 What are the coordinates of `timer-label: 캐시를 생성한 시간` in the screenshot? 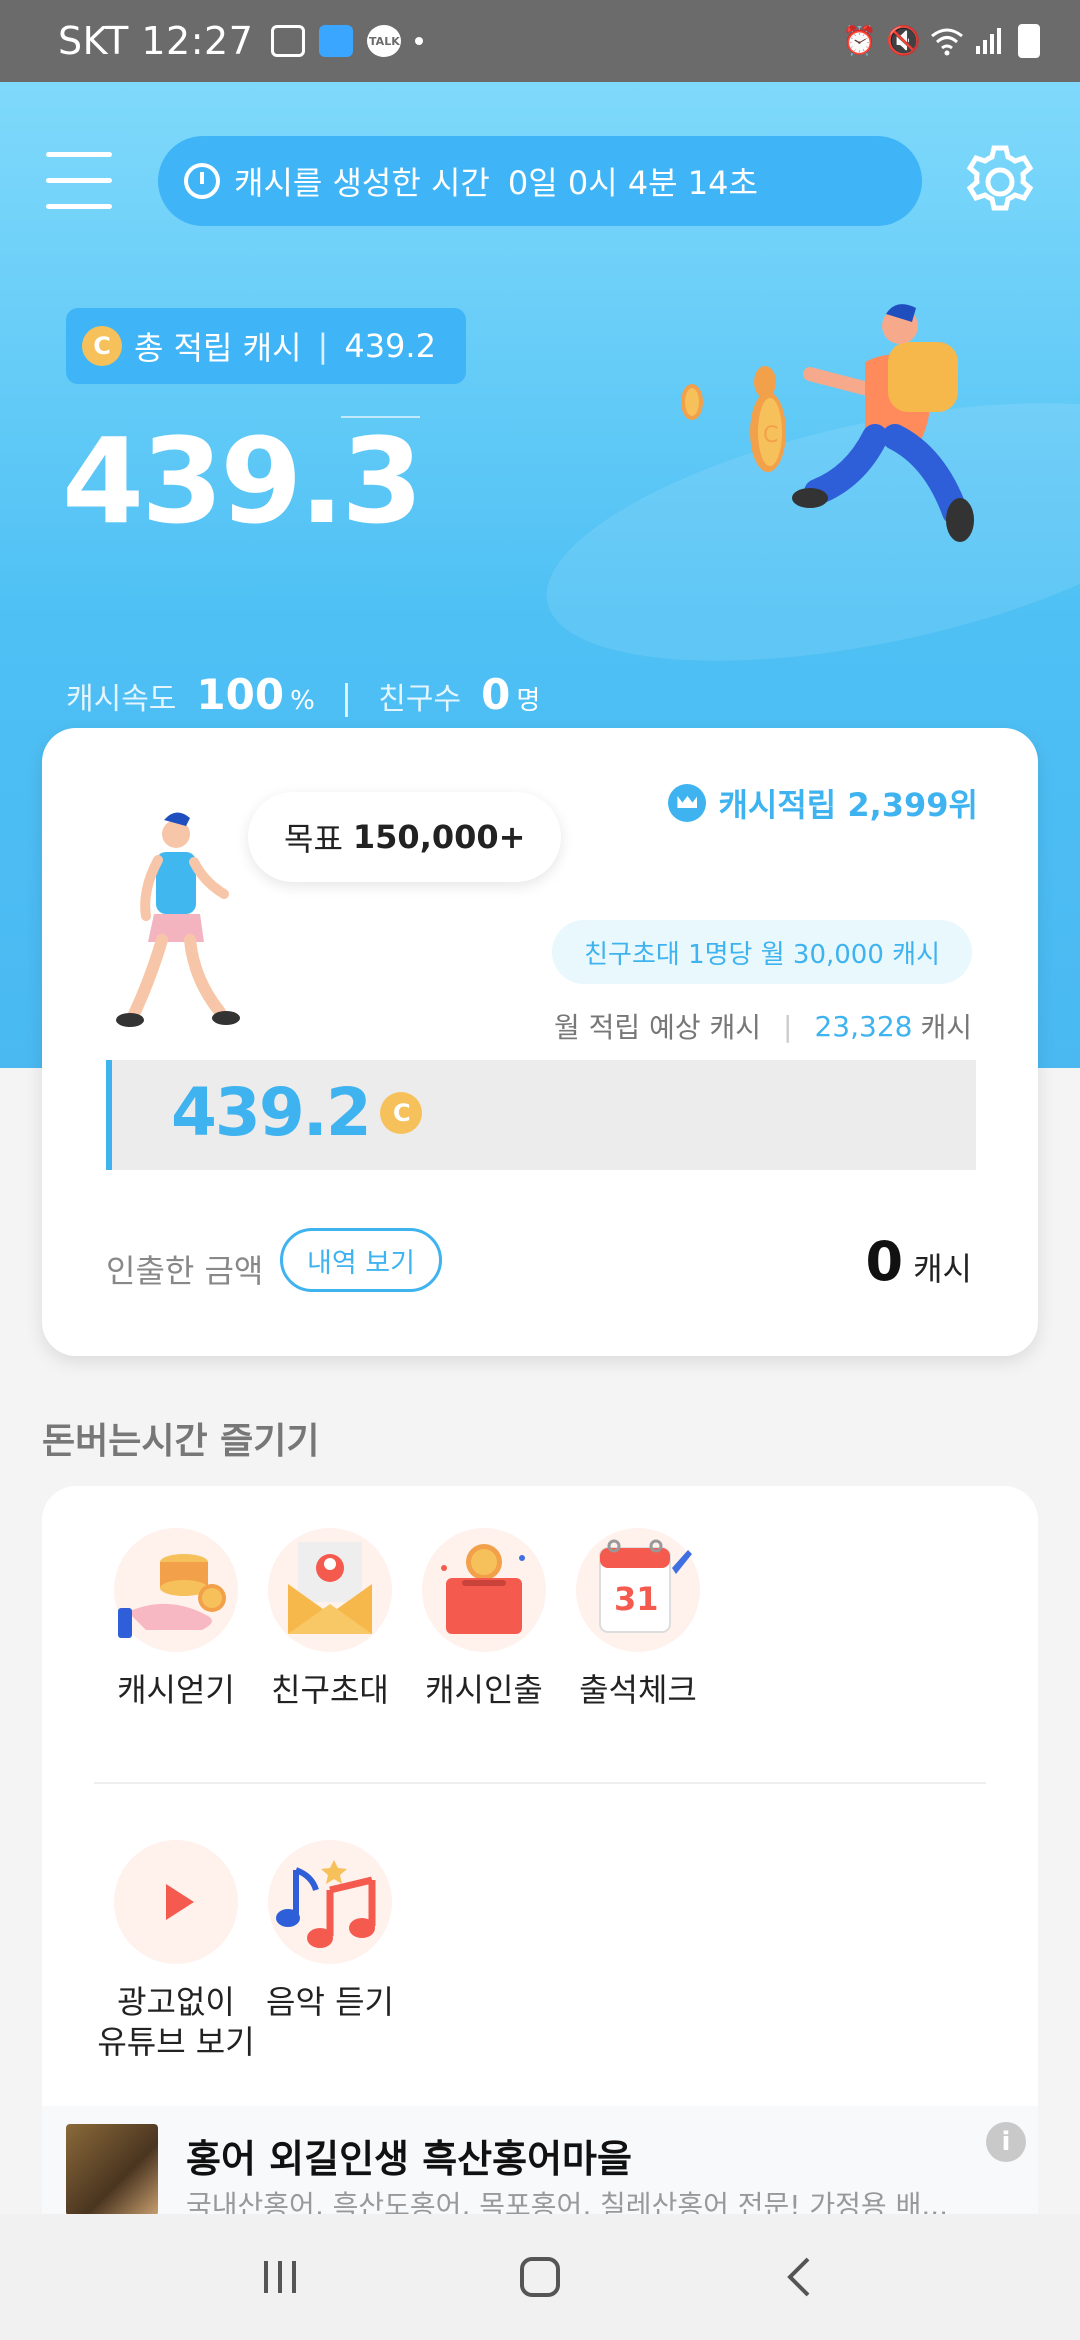 It's located at (362, 183).